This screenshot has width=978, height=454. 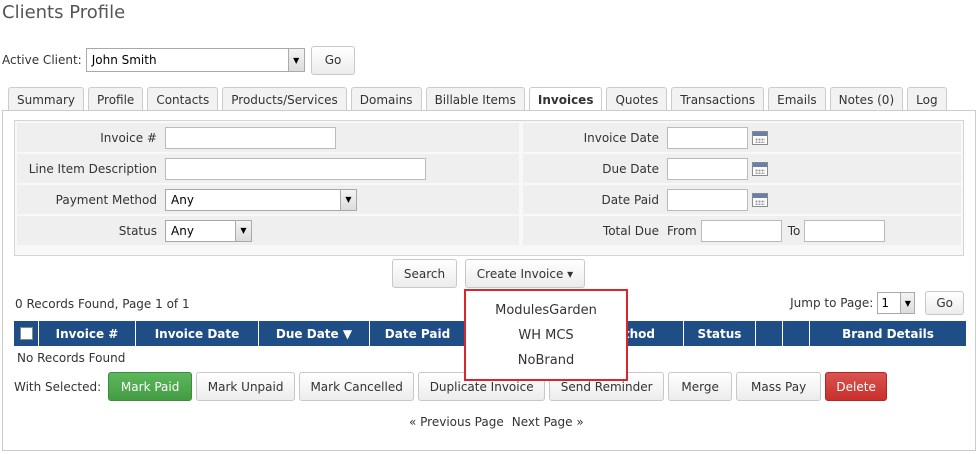 I want to click on mark-paid-button: Mark Paid, so click(x=150, y=386).